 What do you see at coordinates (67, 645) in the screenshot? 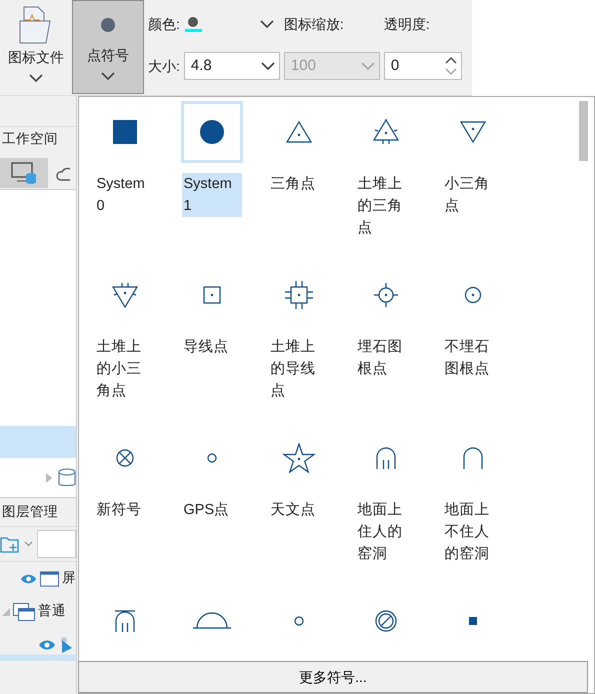
I see `pointer-icon` at bounding box center [67, 645].